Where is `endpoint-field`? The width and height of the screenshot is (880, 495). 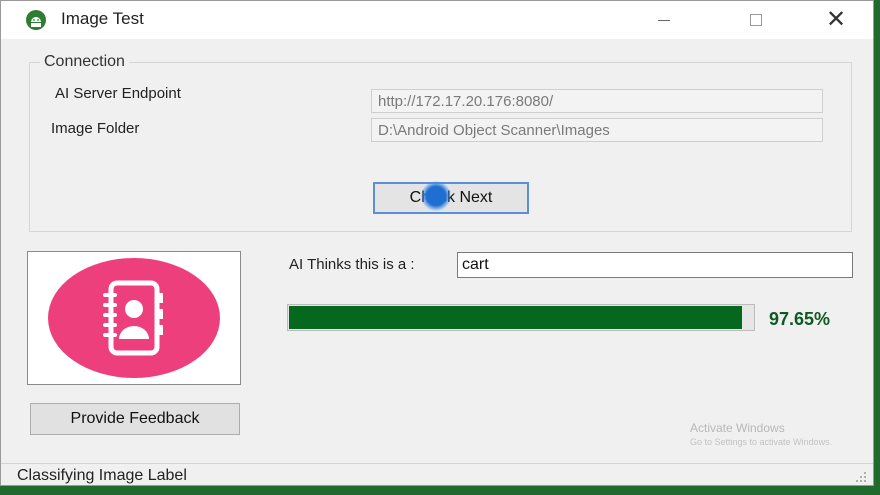 endpoint-field is located at coordinates (597, 101).